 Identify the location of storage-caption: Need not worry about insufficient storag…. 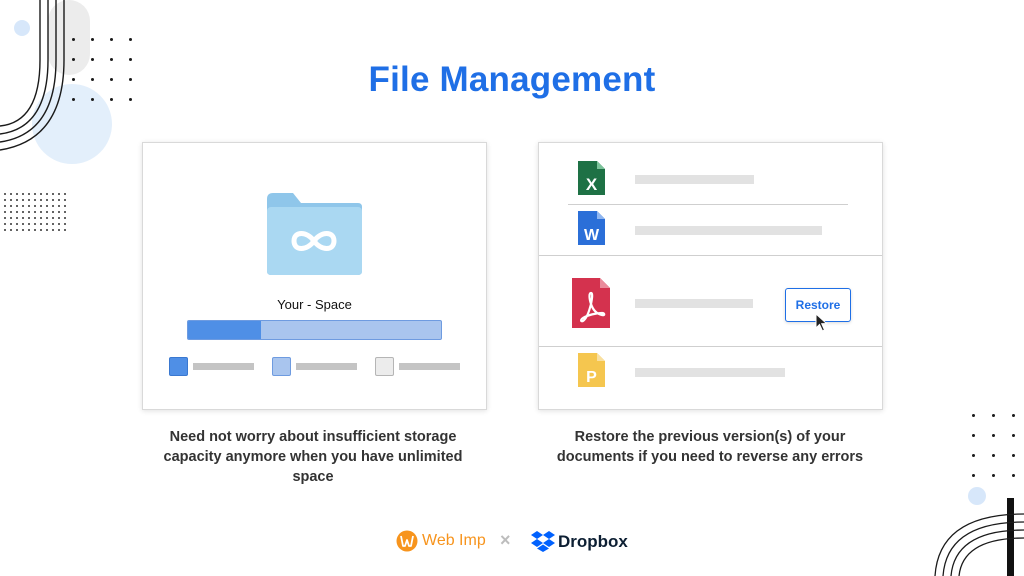
(313, 457).